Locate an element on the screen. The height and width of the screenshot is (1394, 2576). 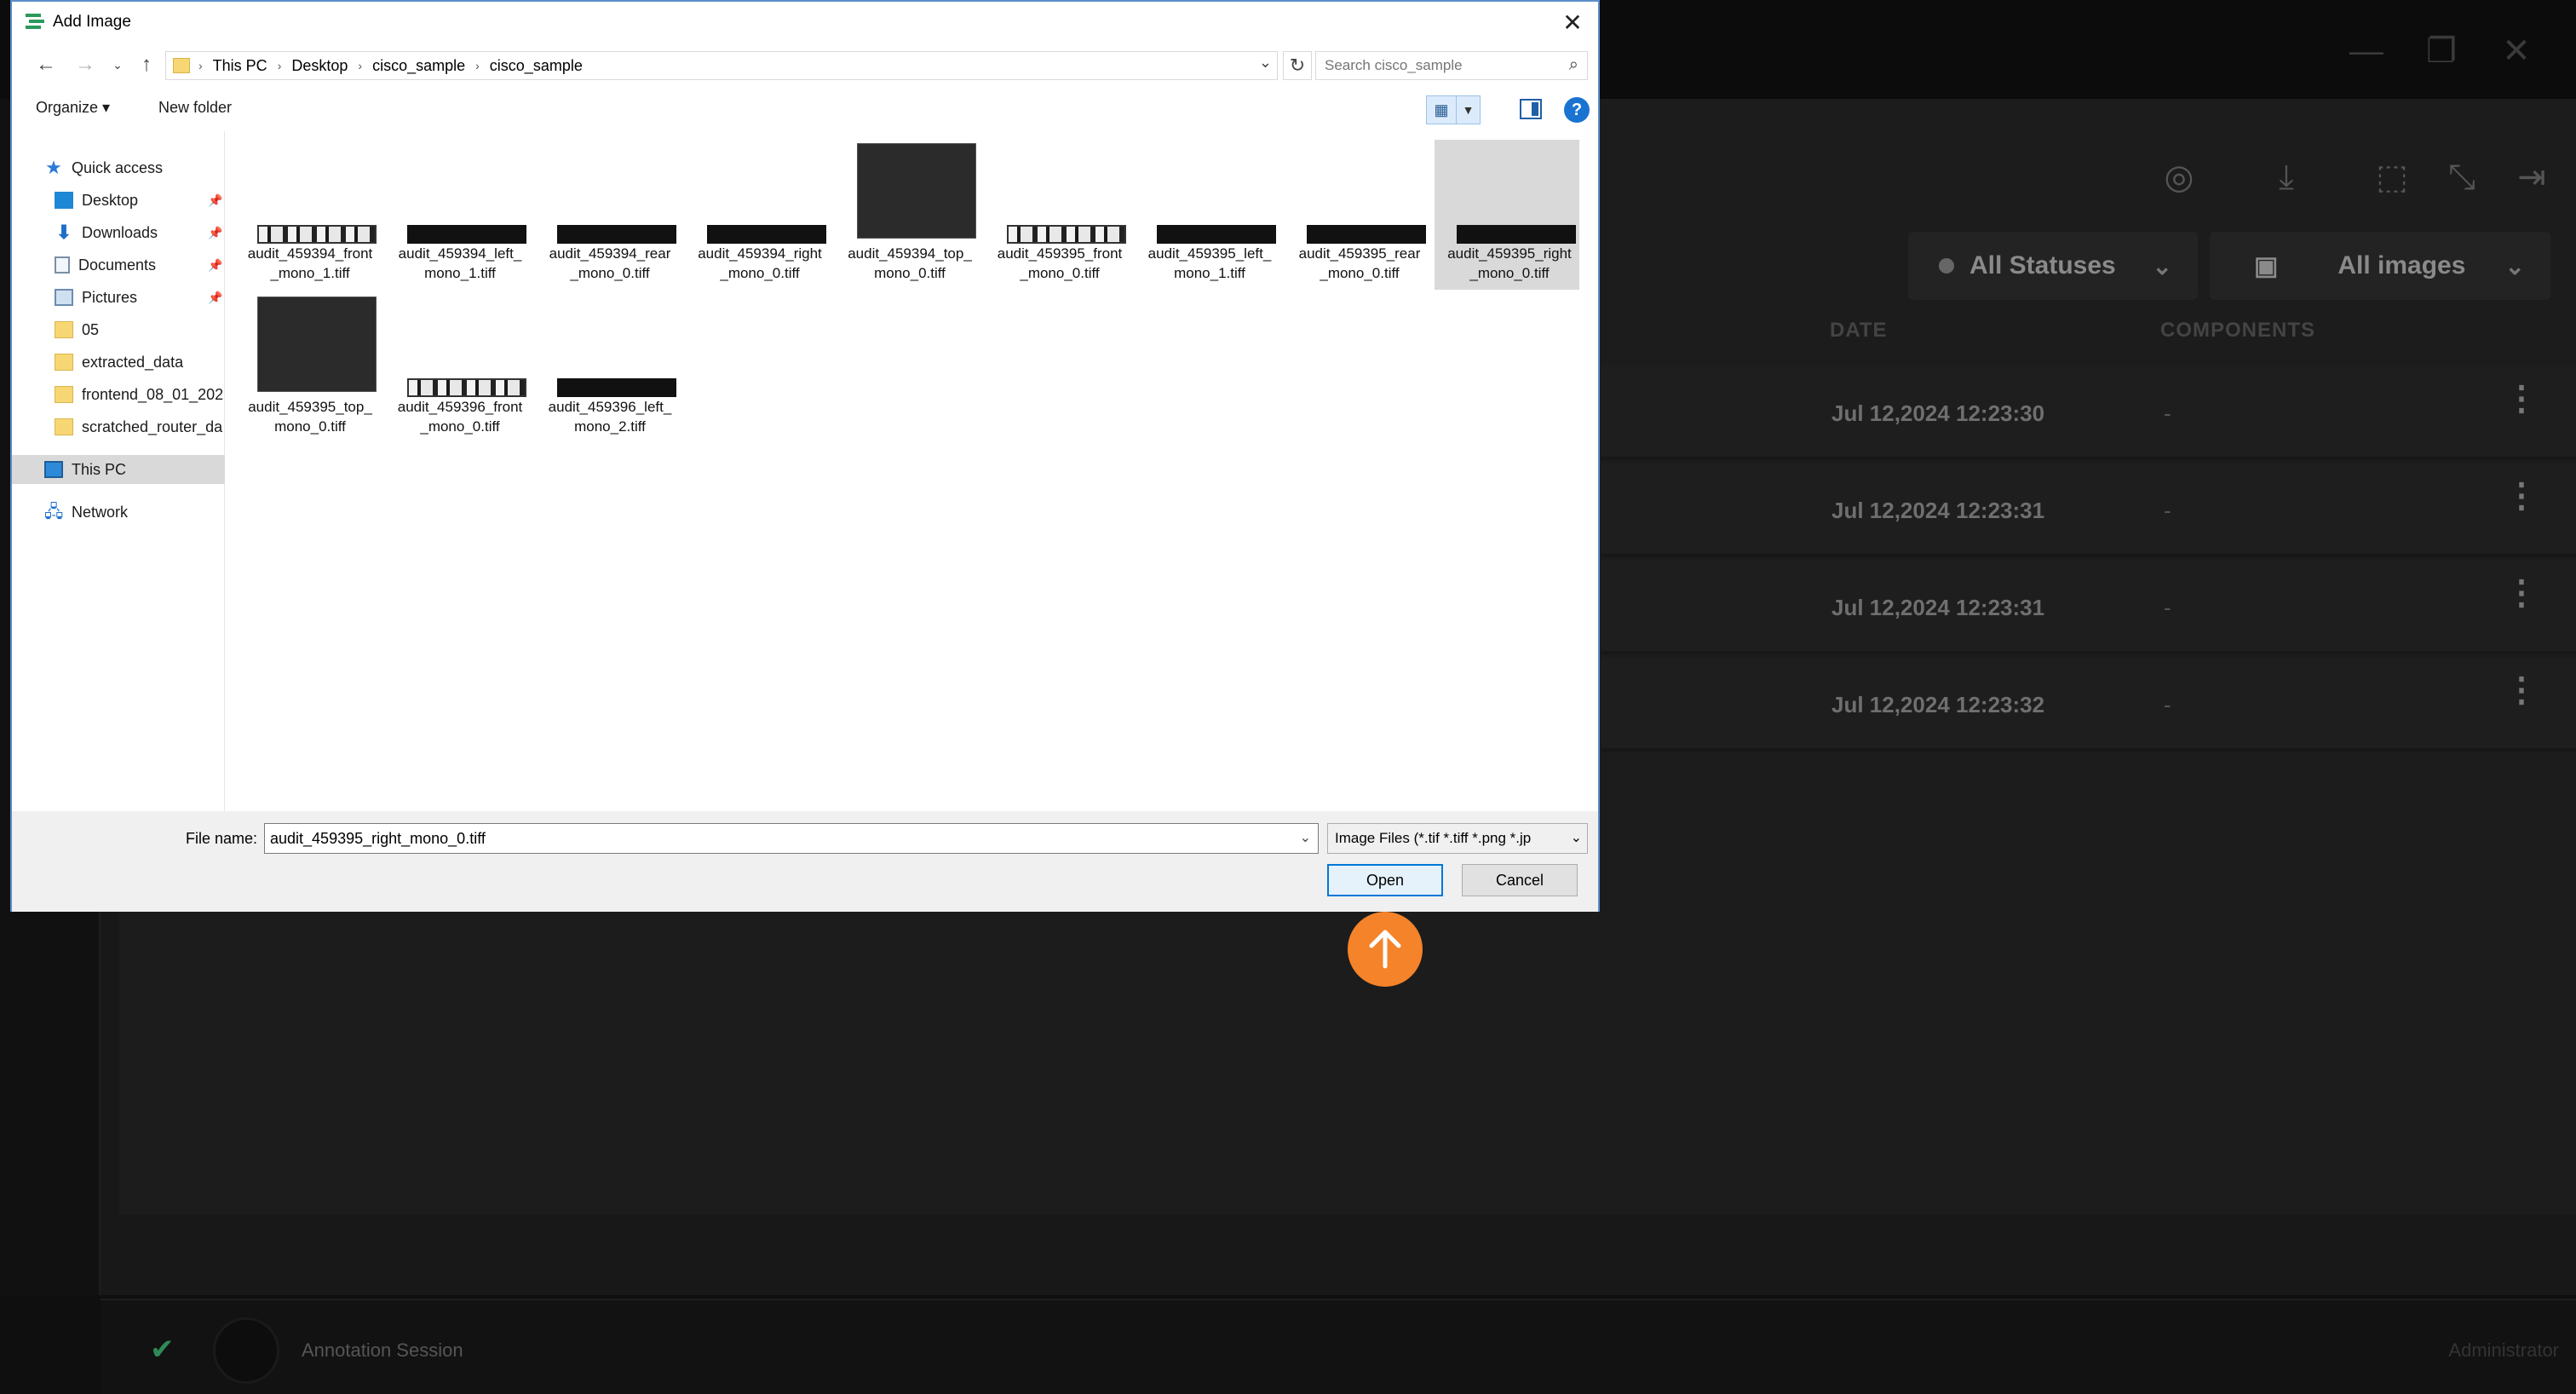
file-tile: audit_459396_left_mono_2.tiff is located at coordinates (607, 368).